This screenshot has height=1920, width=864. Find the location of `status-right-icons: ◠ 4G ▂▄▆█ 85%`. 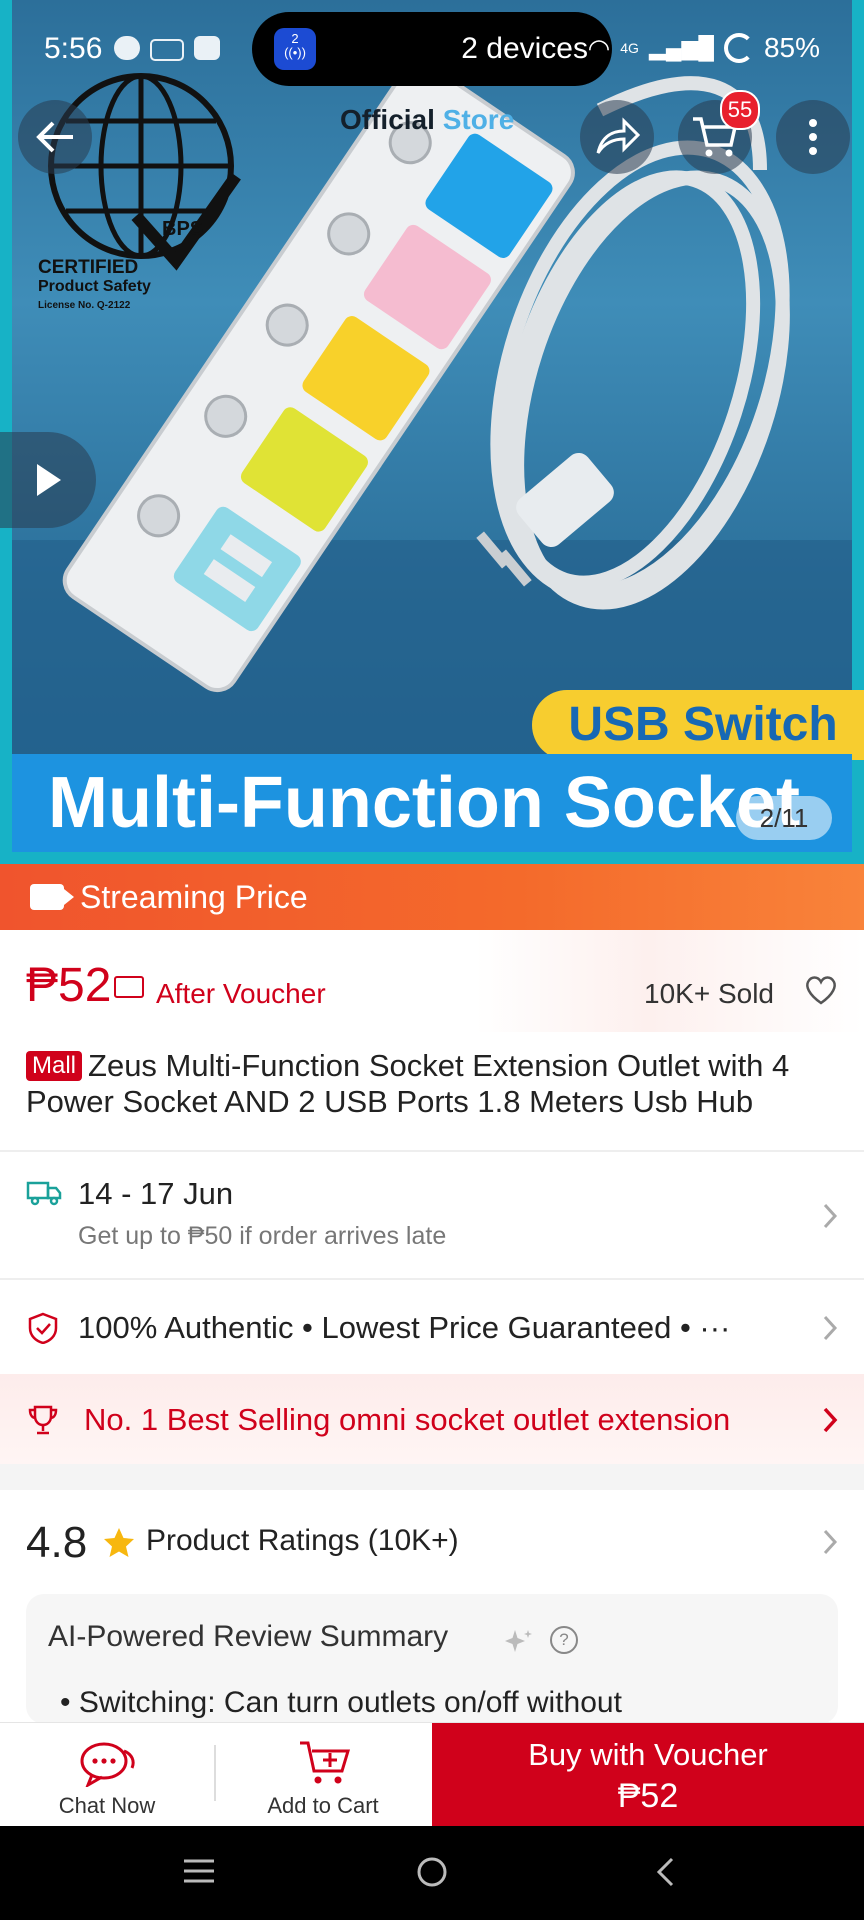

status-right-icons: ◠ 4G ▂▄▆█ 85% is located at coordinates (704, 48).